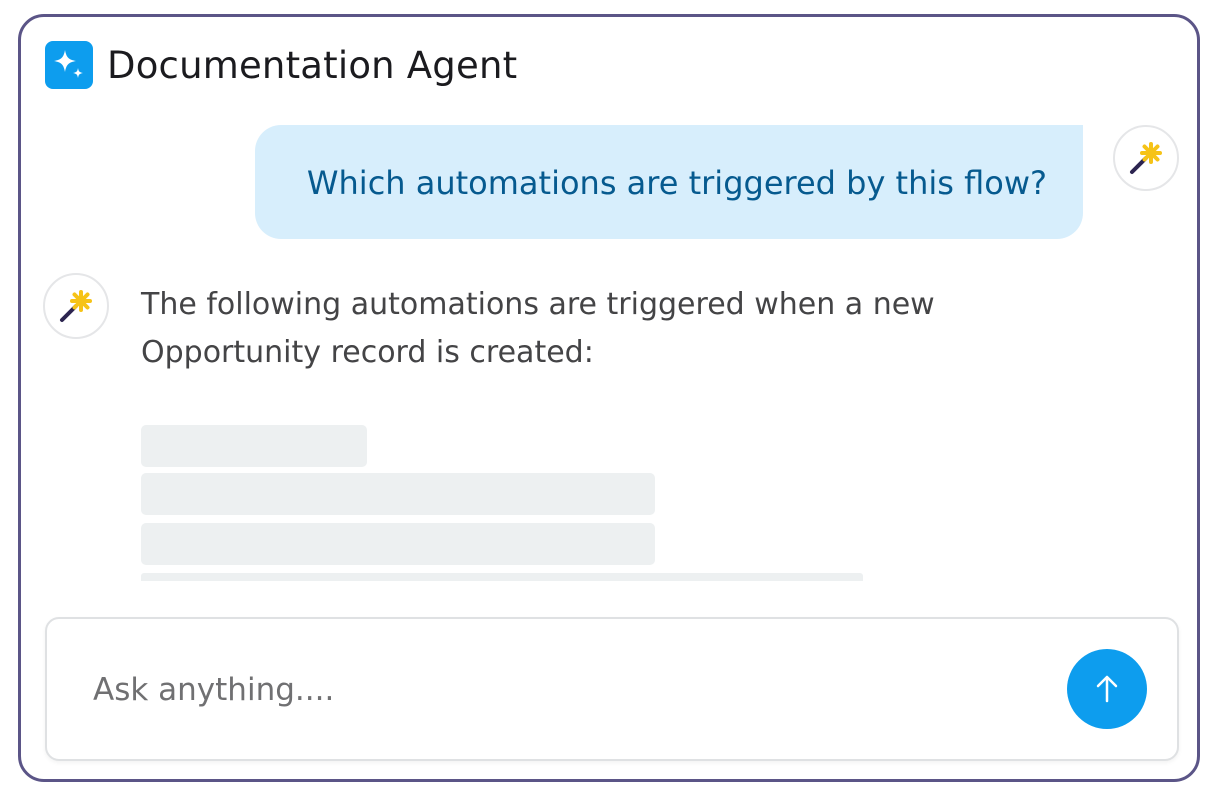 The image size is (1220, 800). Describe the element at coordinates (69, 65) in the screenshot. I see `sparkles-icon` at that location.